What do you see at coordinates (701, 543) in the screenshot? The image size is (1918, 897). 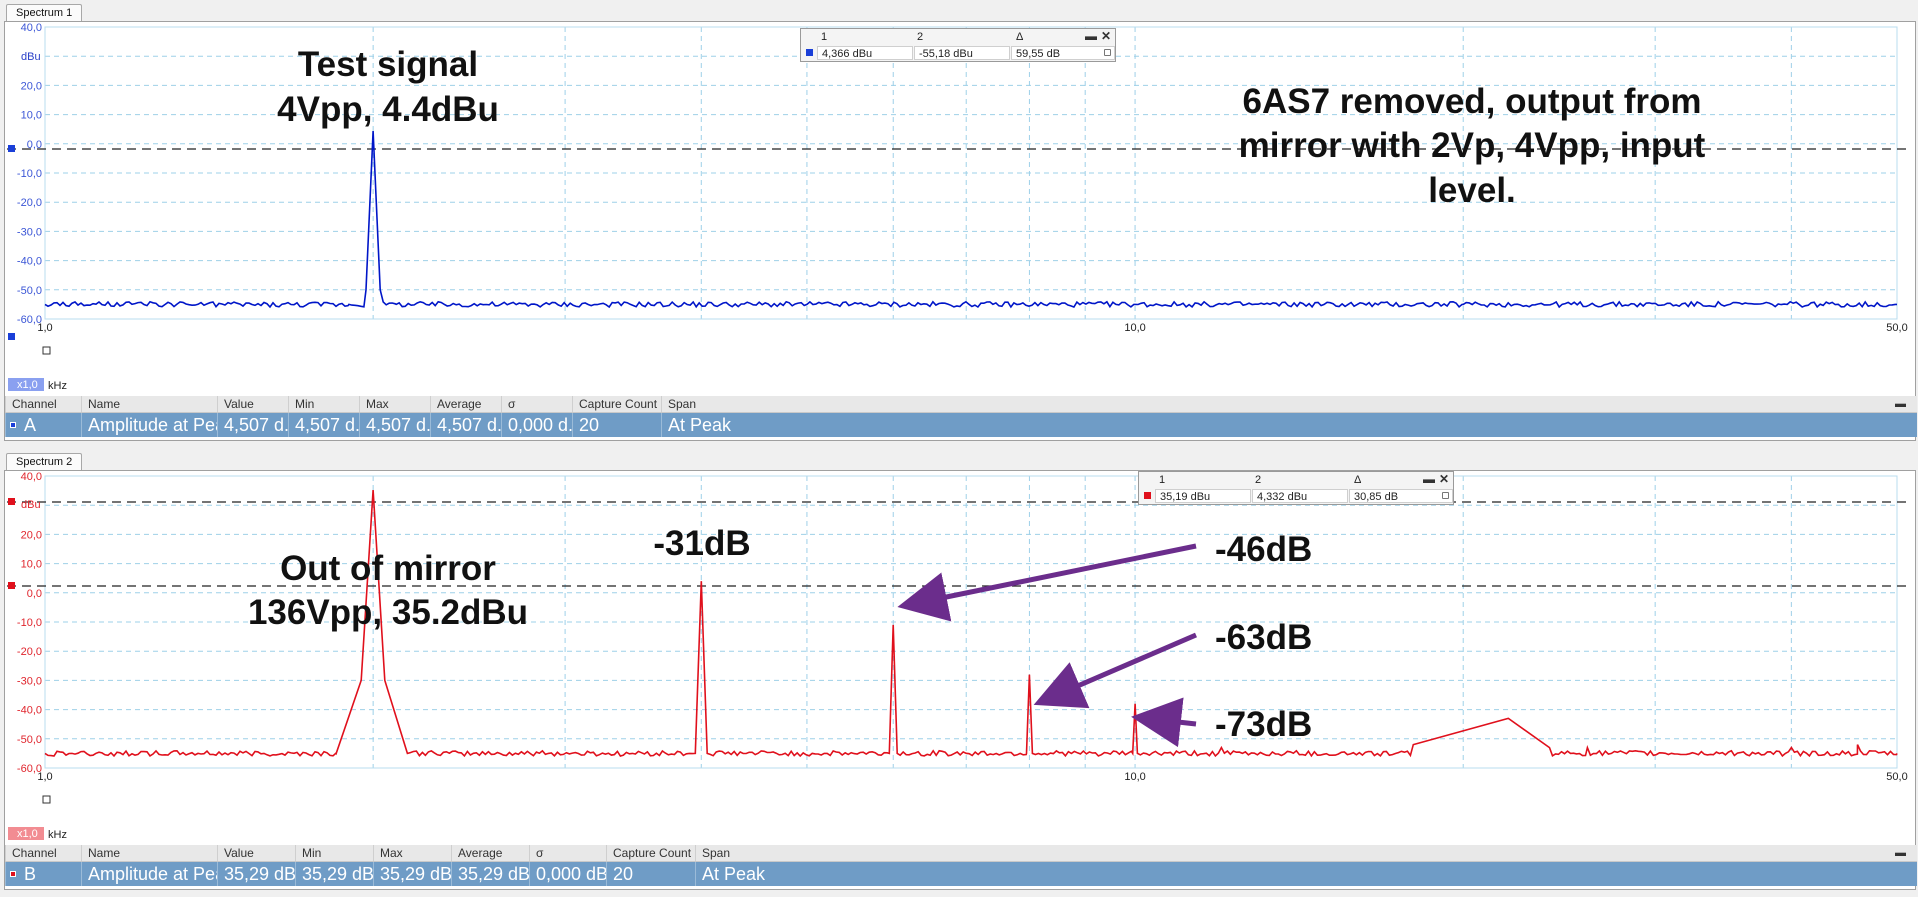 I see `annotation-h2: -31dB` at bounding box center [701, 543].